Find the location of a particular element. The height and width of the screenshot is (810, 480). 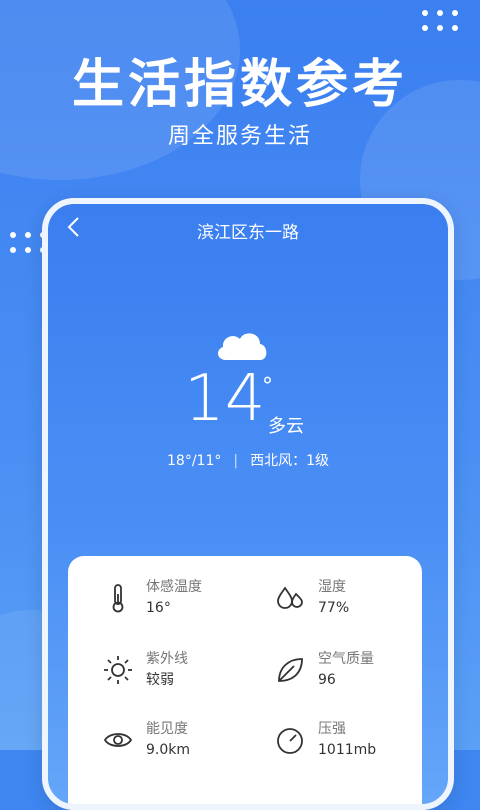

index-item: 空气质量 96 is located at coordinates (324, 670).